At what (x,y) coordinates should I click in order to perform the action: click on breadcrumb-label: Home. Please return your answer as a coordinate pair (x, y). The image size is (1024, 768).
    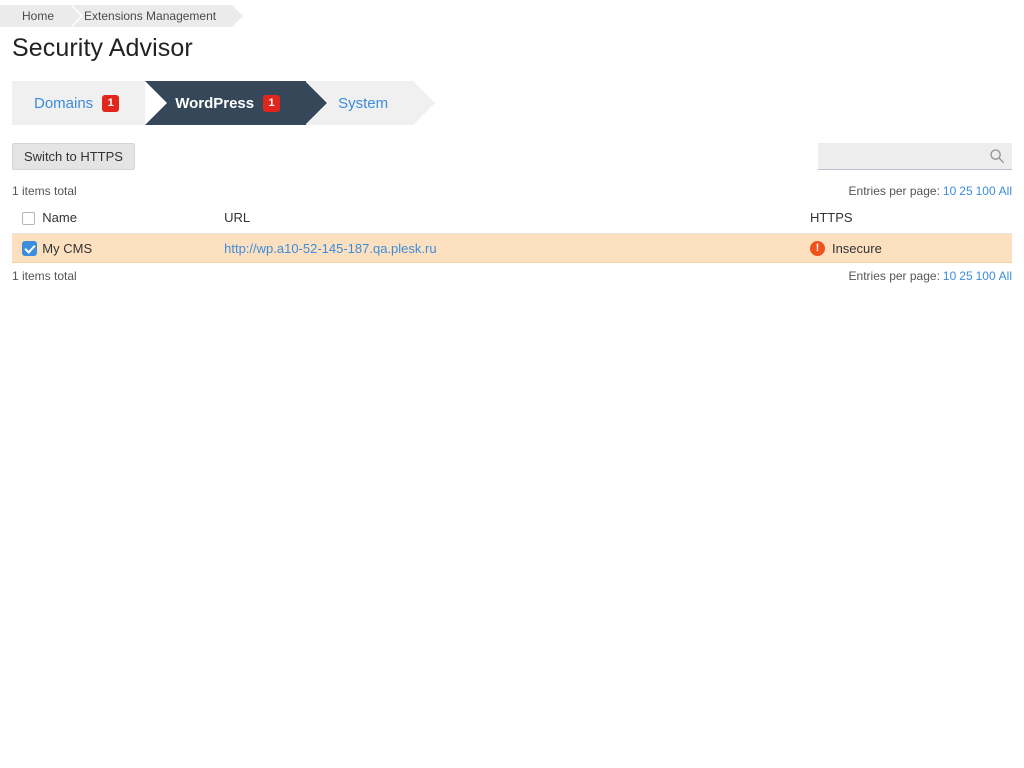
    Looking at the image, I should click on (38, 16).